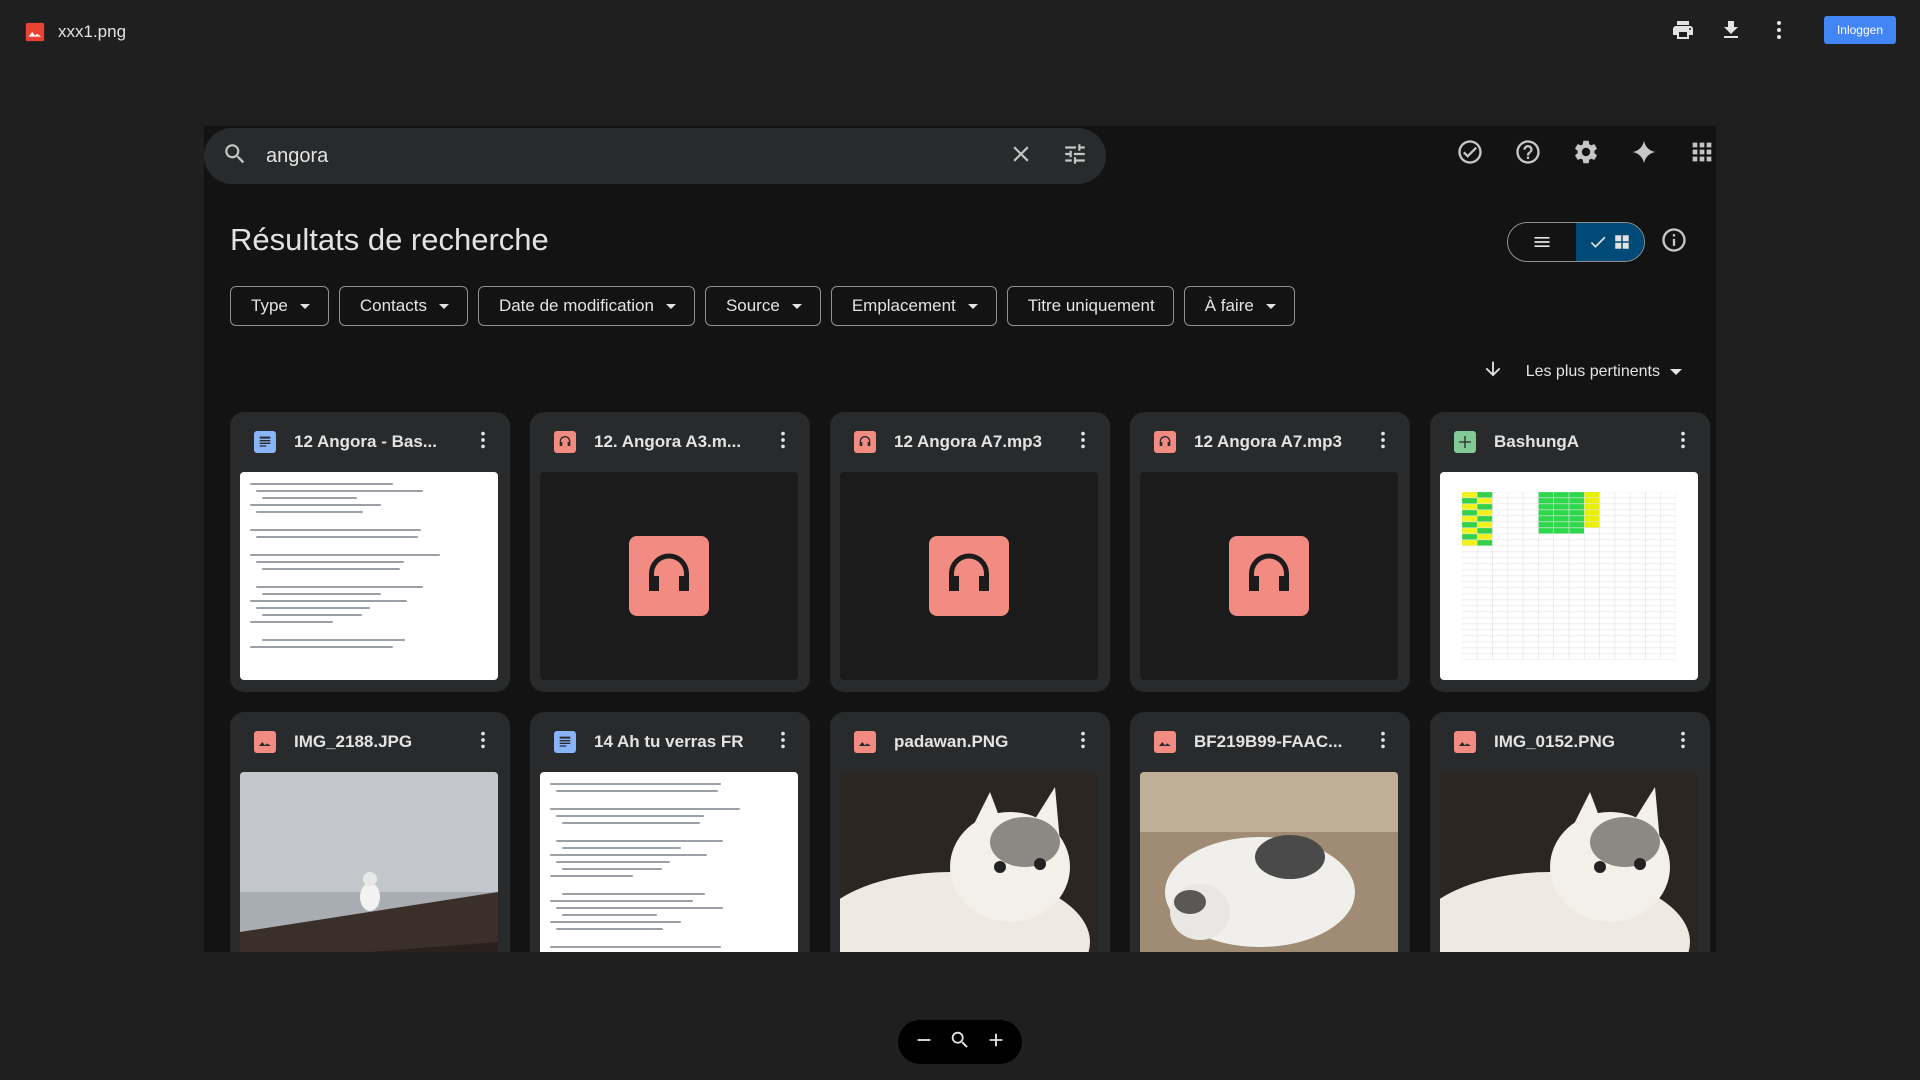 This screenshot has width=1920, height=1080. I want to click on filter-chip-4: Emplacement, so click(913, 306).